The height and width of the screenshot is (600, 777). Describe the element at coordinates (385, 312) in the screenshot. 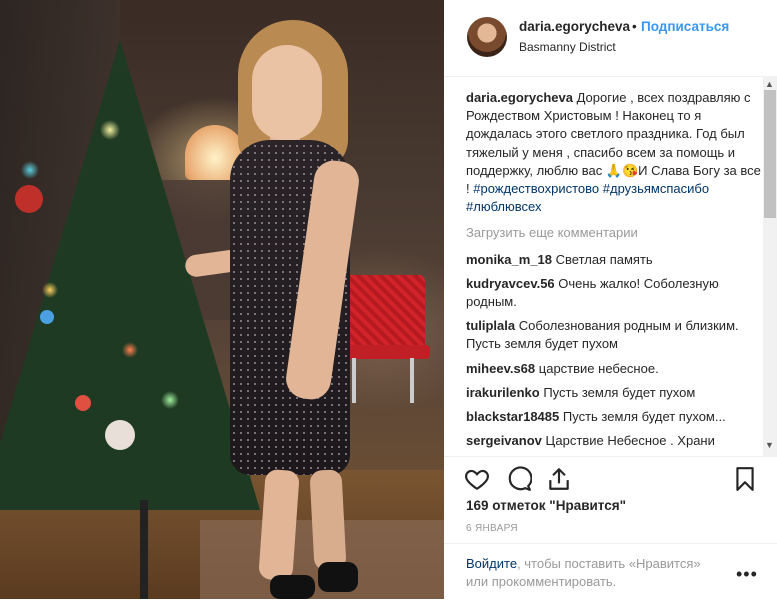

I see `red-chair` at that location.